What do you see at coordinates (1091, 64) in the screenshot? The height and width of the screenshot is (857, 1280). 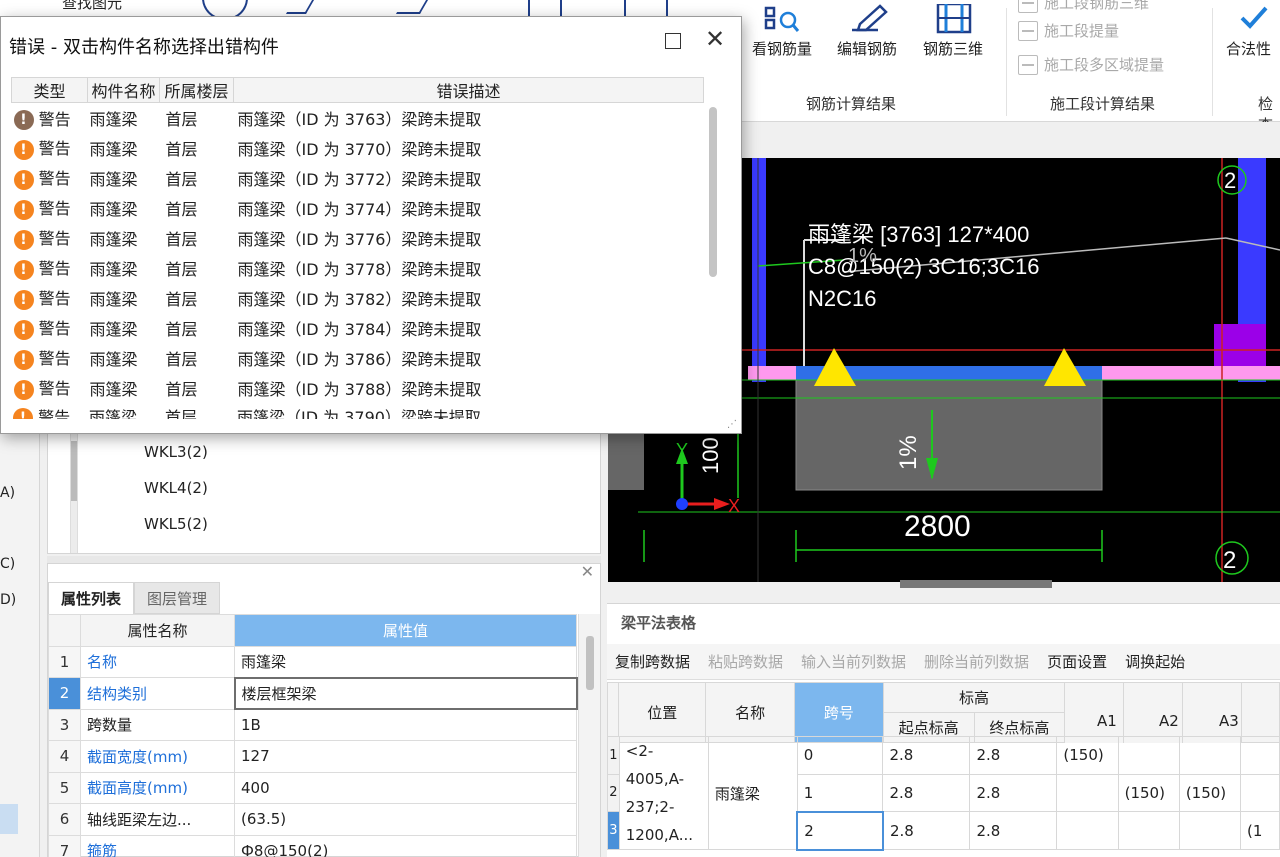 I see `segment-multi-area-button: 施工段多区域提量` at bounding box center [1091, 64].